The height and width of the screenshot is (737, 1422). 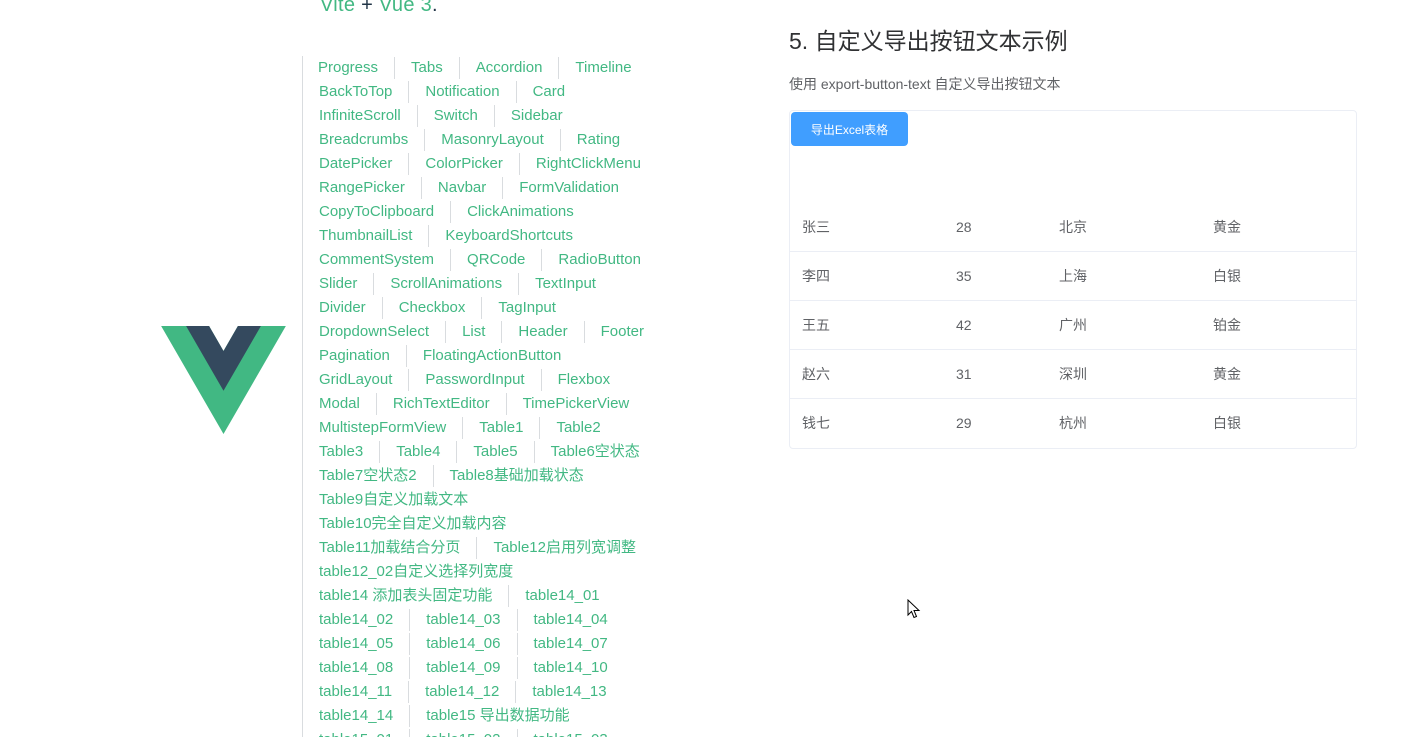 I want to click on nav-link-rangepicker: RangePicker, so click(x=362, y=188).